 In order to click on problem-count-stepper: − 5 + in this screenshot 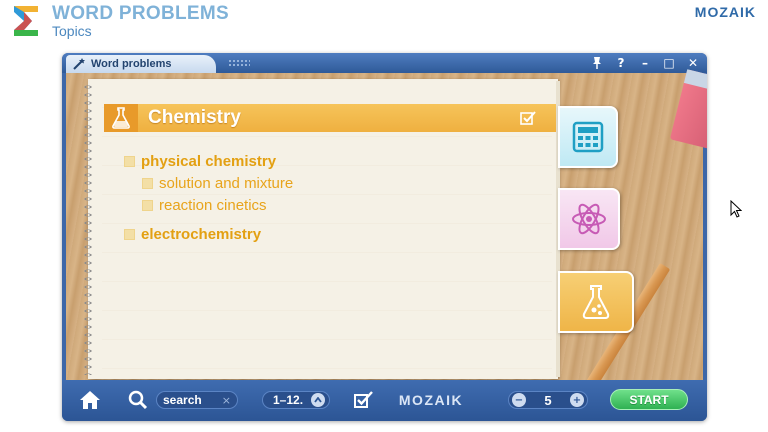, I will do `click(548, 400)`.